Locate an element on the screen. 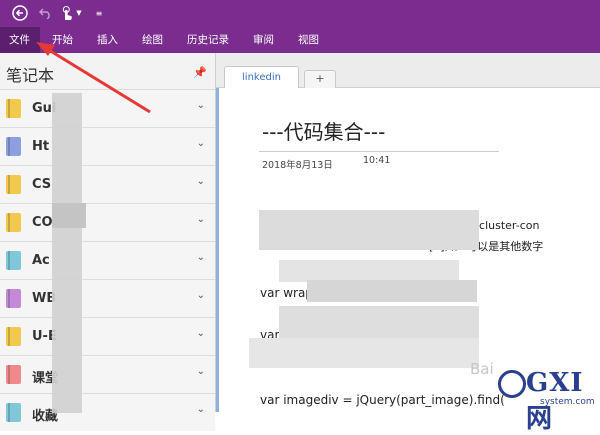  baidu-watermark: Bai is located at coordinates (482, 369).